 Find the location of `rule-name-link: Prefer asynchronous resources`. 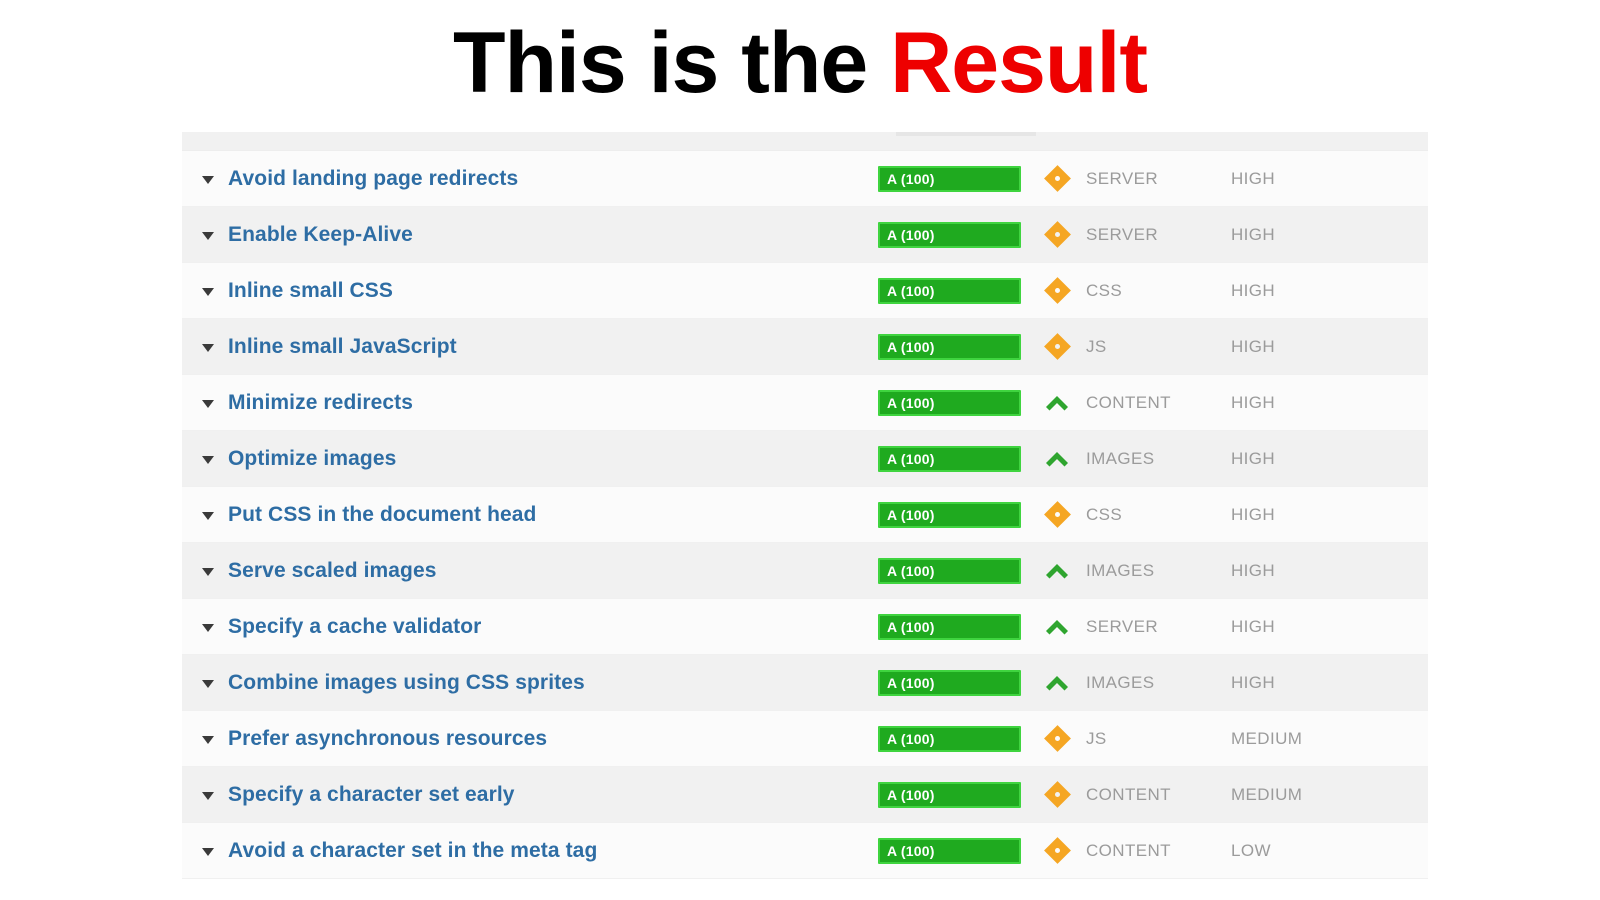

rule-name-link: Prefer asynchronous resources is located at coordinates (553, 739).